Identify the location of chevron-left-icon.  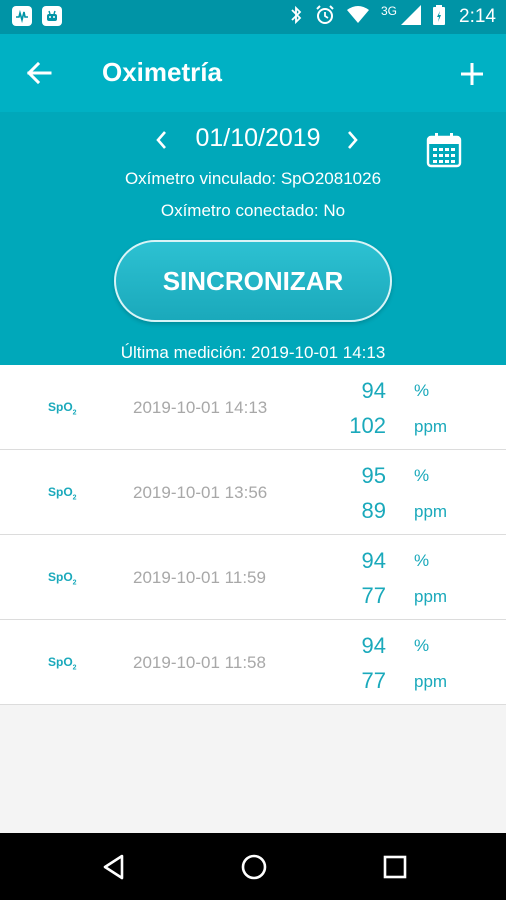
(162, 140).